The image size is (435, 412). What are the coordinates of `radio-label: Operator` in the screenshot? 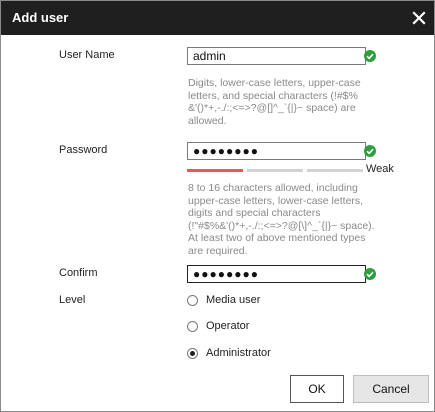 It's located at (228, 326).